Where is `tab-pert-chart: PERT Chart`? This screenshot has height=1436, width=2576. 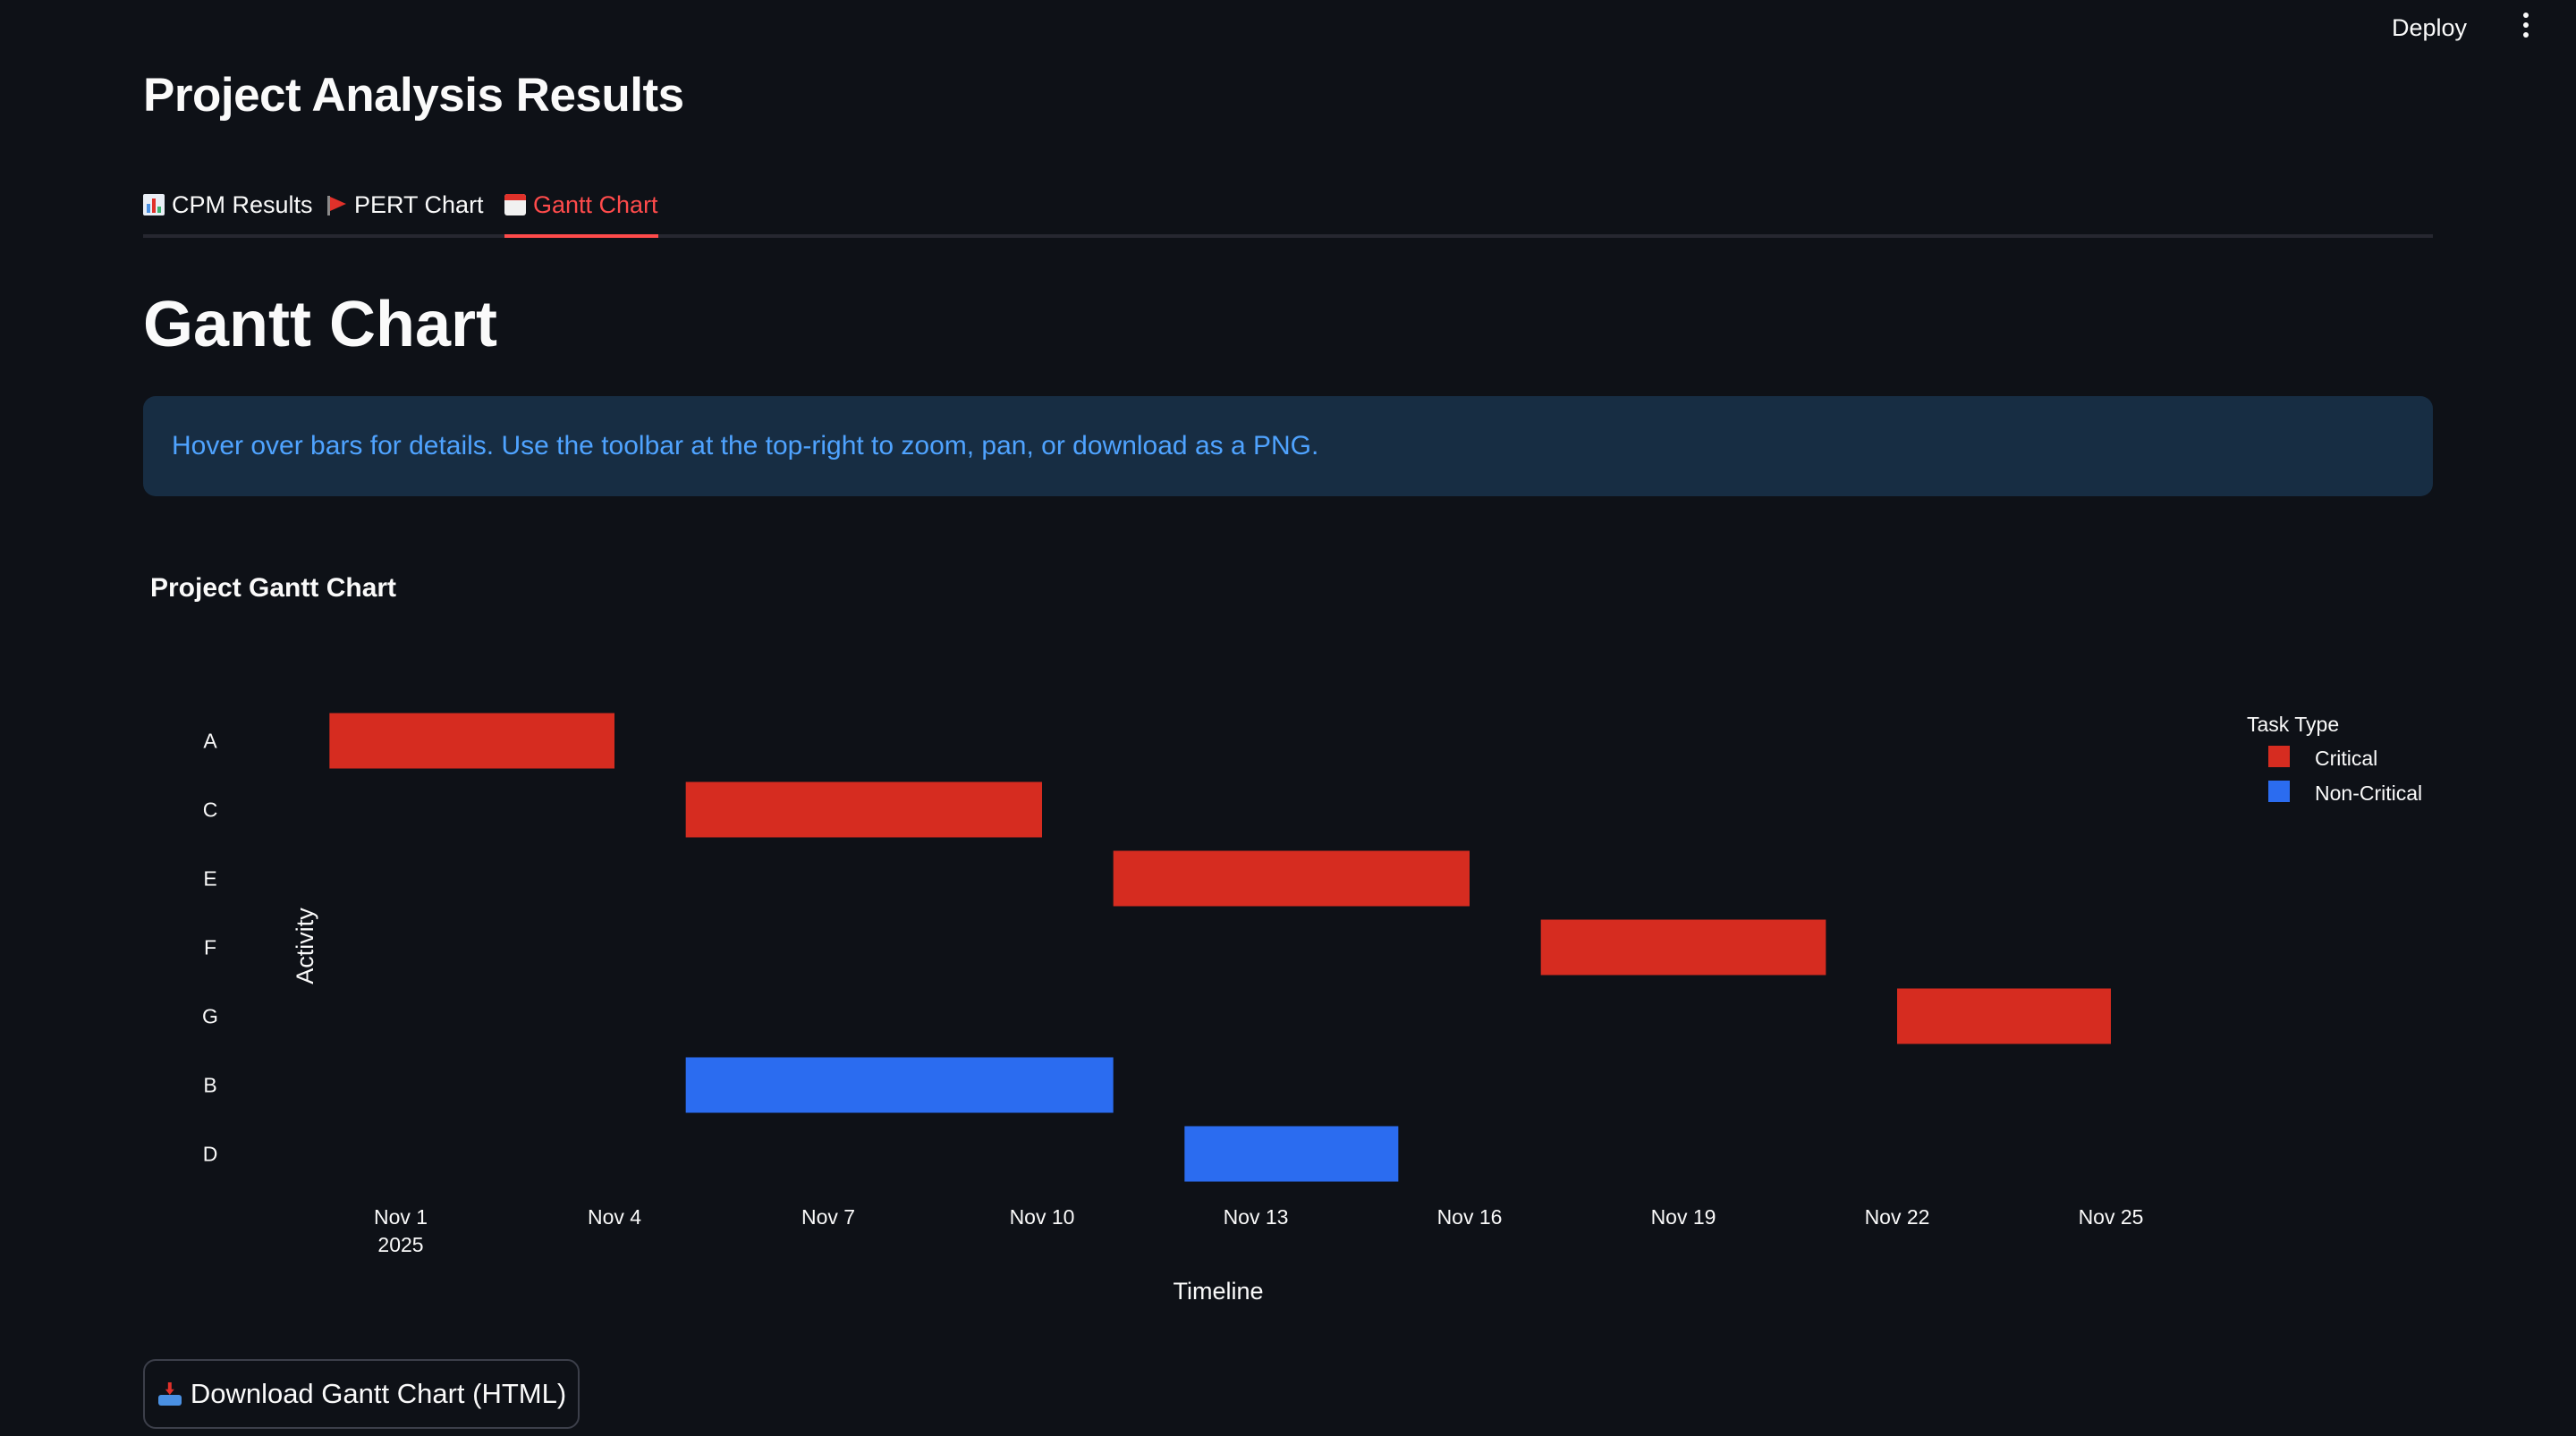 tab-pert-chart: PERT Chart is located at coordinates (405, 205).